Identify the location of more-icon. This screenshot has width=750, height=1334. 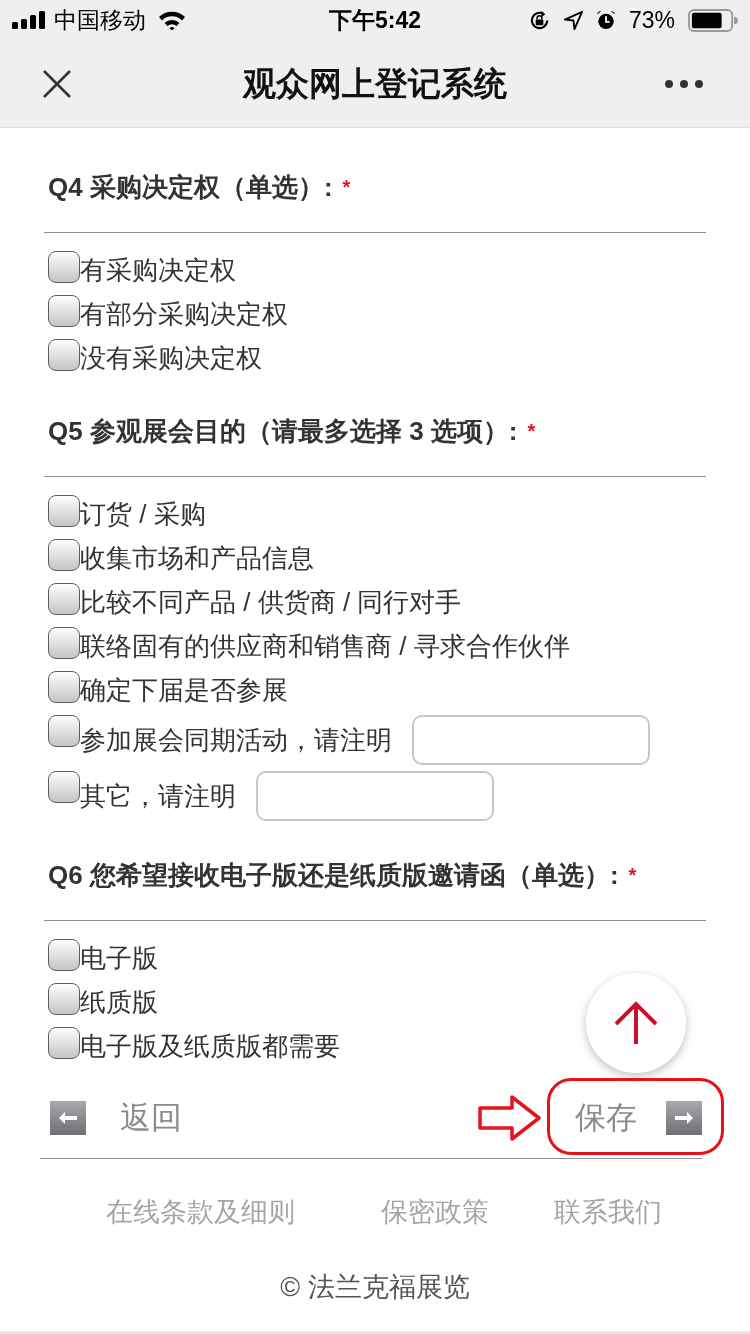
(684, 83).